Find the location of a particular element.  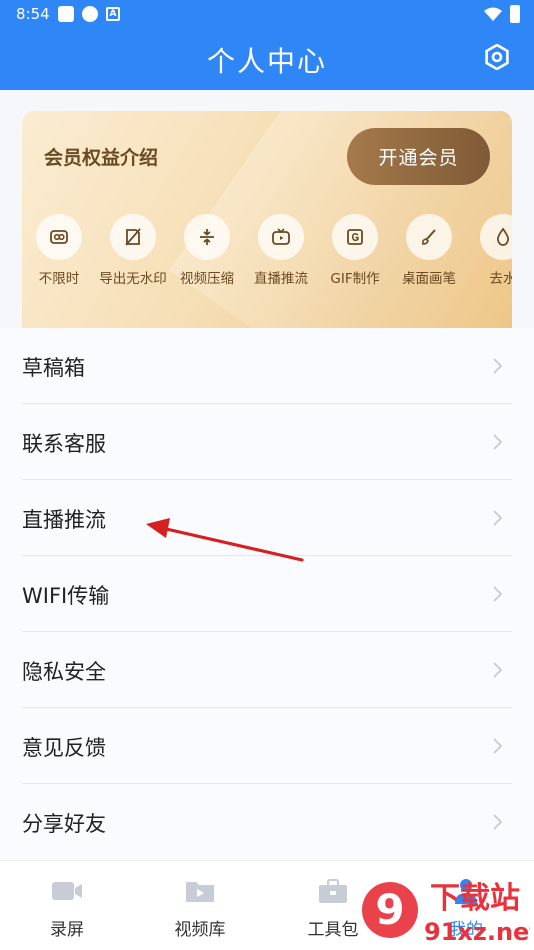

no-watermark-icon is located at coordinates (133, 237).